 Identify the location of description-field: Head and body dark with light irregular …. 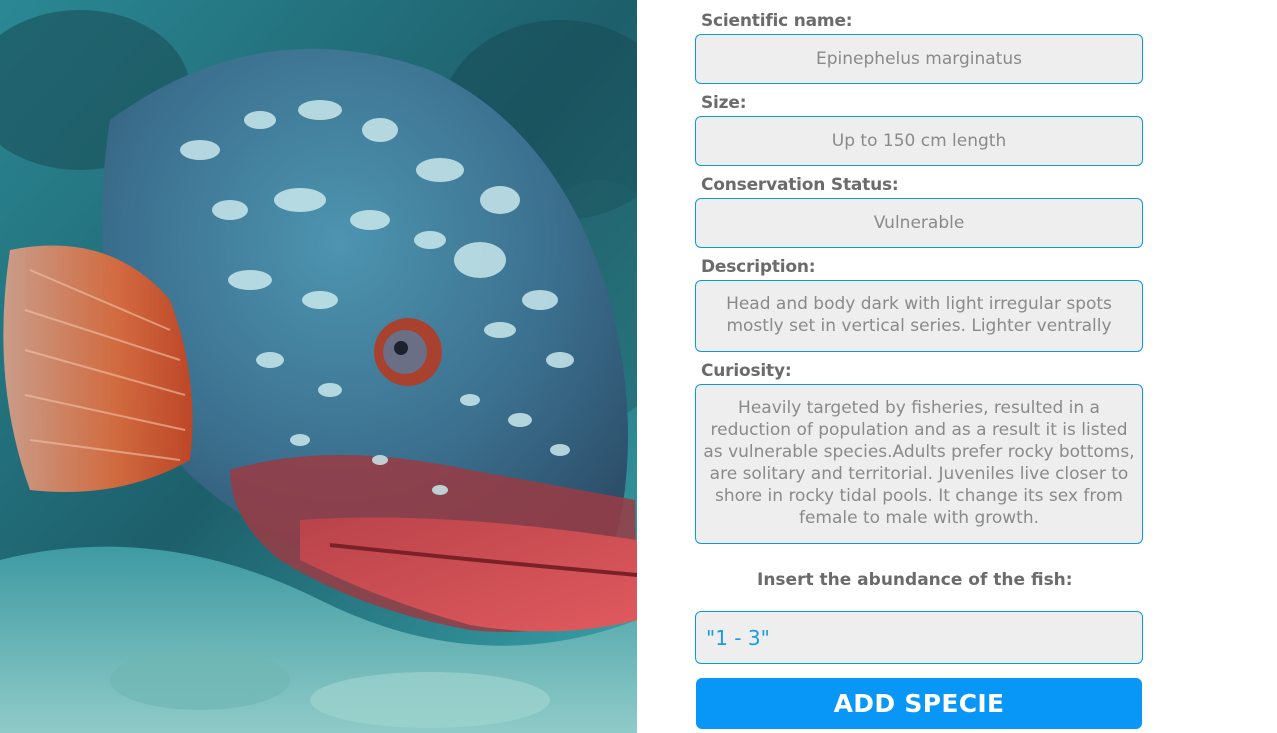
(919, 316).